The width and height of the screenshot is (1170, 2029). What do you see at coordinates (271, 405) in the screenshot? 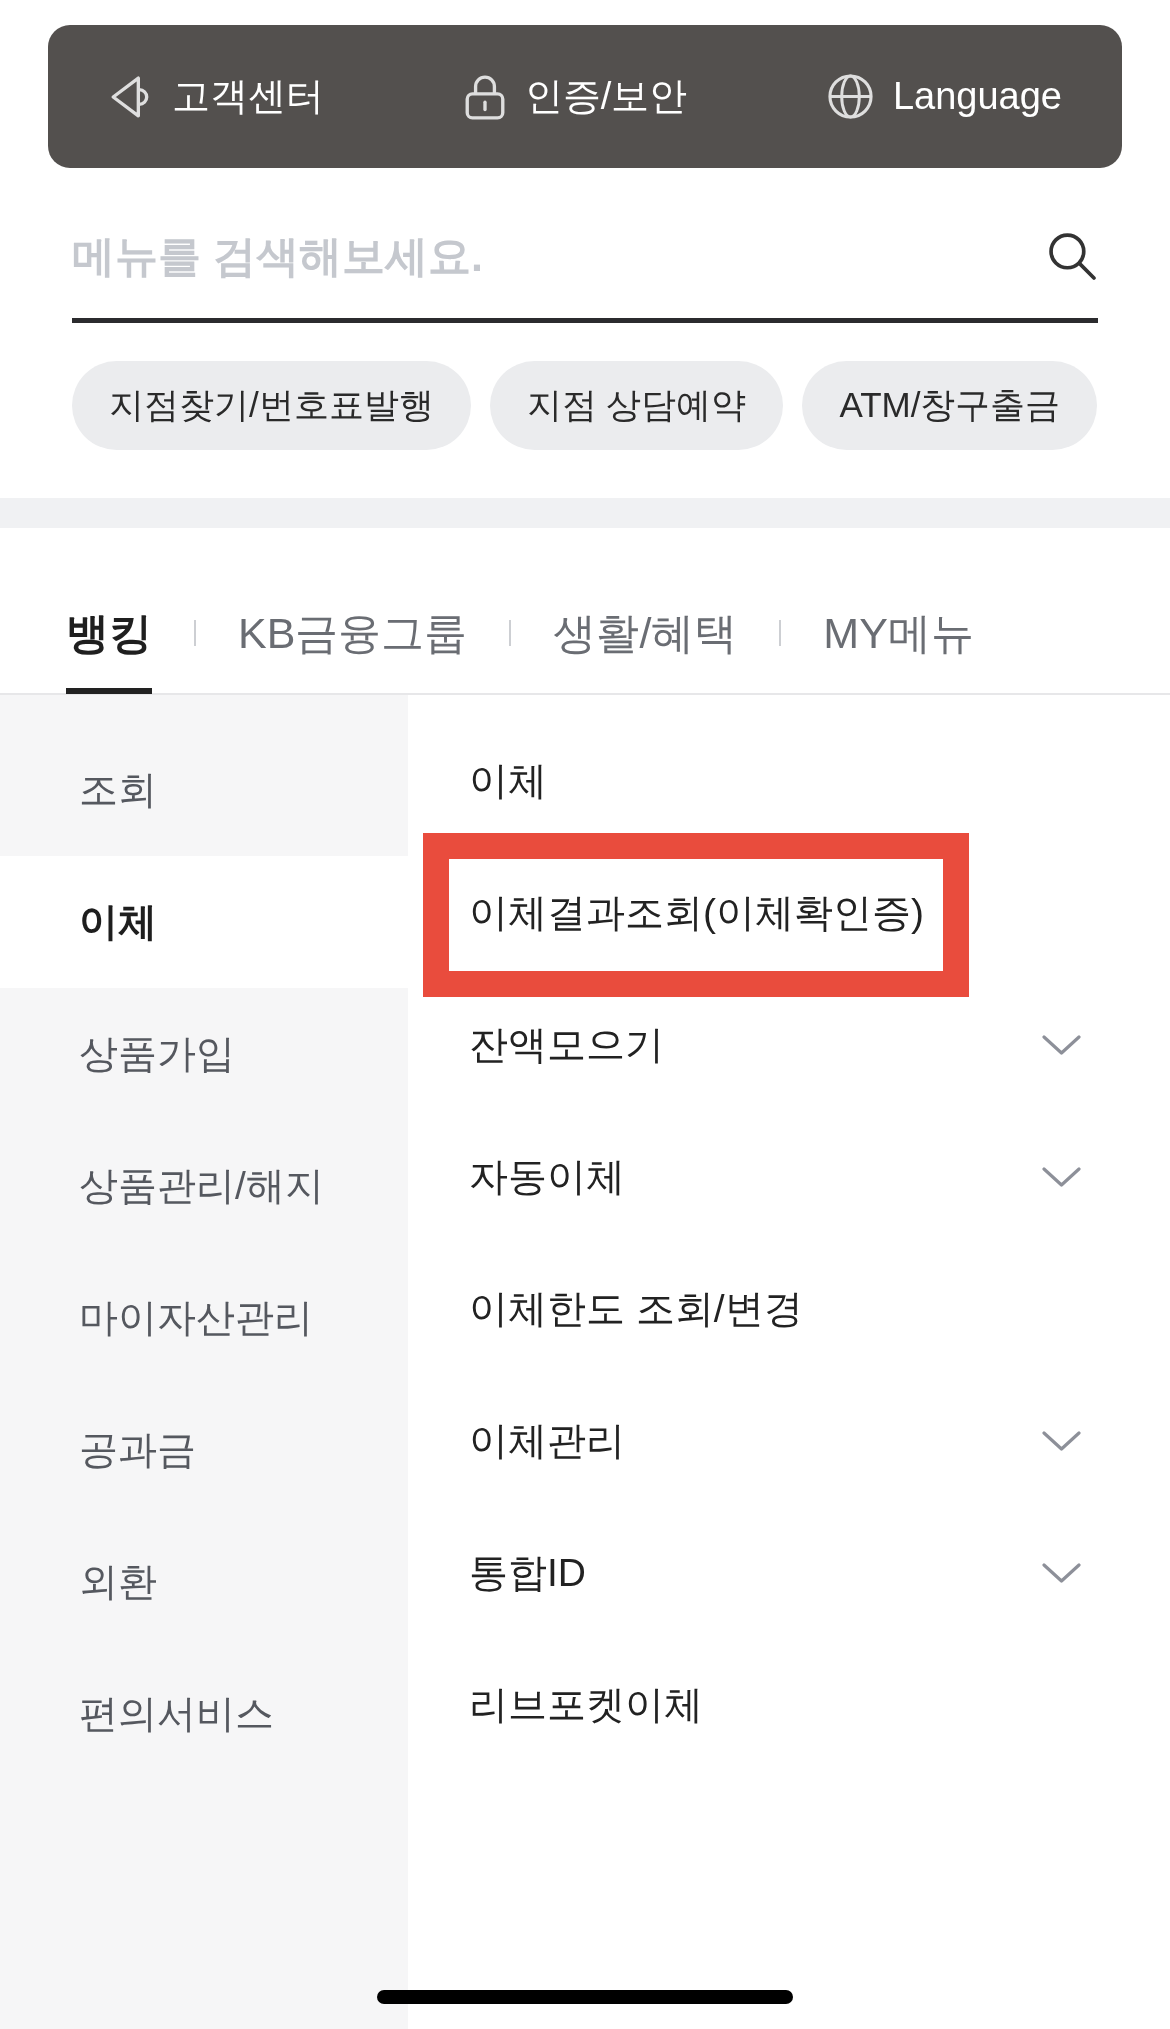
I see `quick-link-chip: 지점찾기/번호표발행` at bounding box center [271, 405].